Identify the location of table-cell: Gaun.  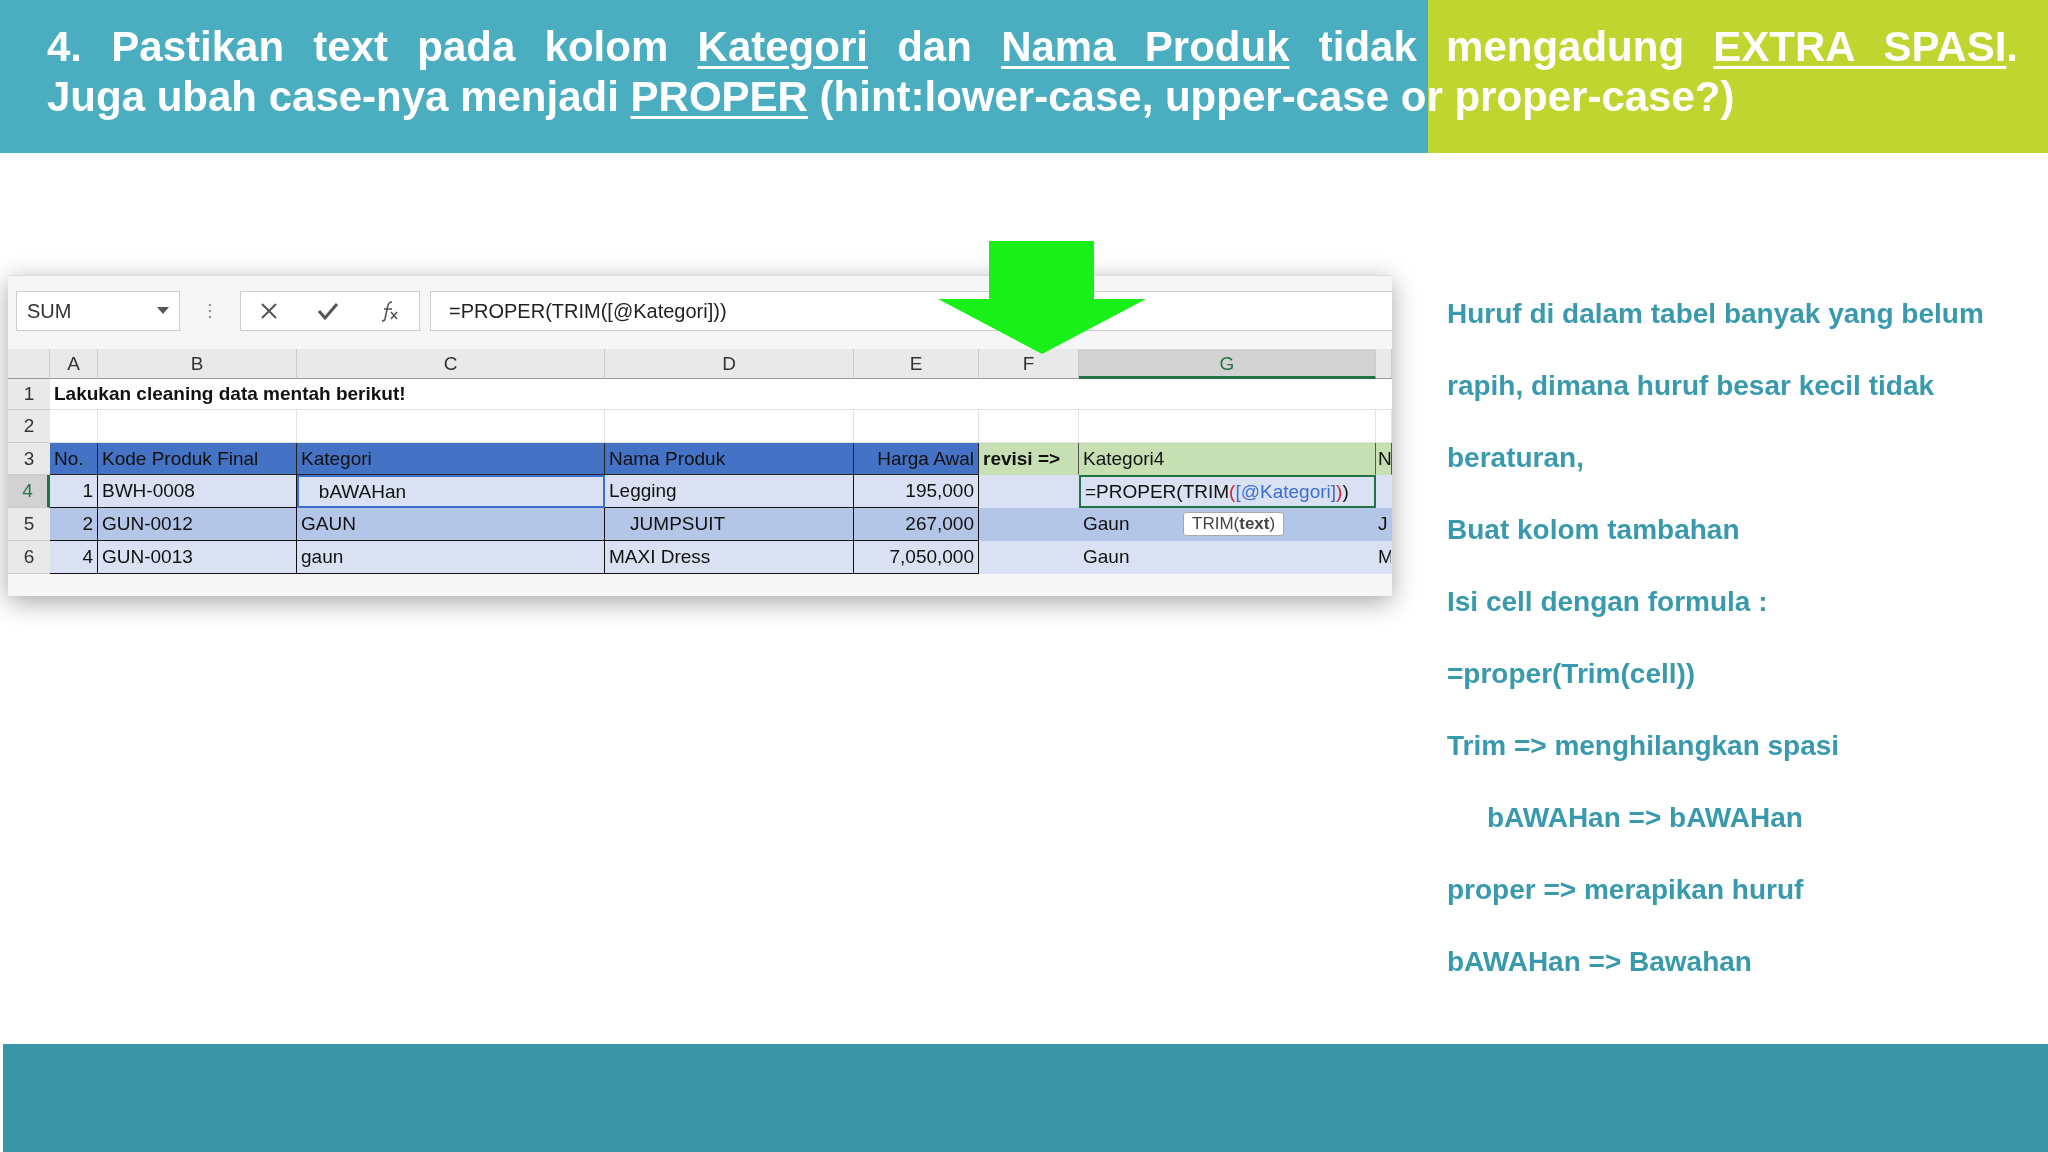
(1227, 557).